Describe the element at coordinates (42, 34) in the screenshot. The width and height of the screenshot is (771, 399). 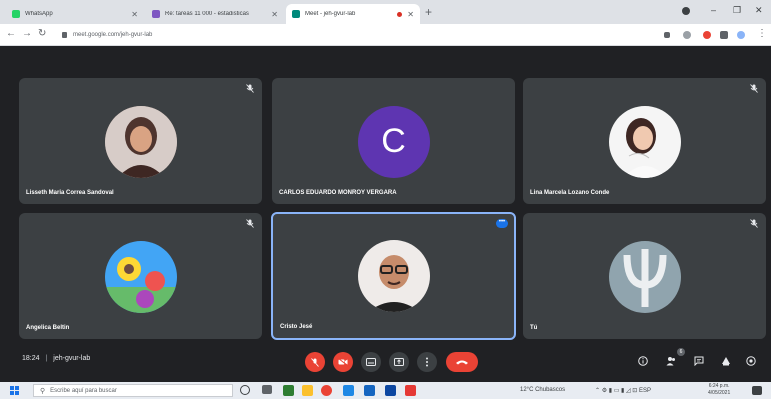
I see `reload-icon: ↻` at that location.